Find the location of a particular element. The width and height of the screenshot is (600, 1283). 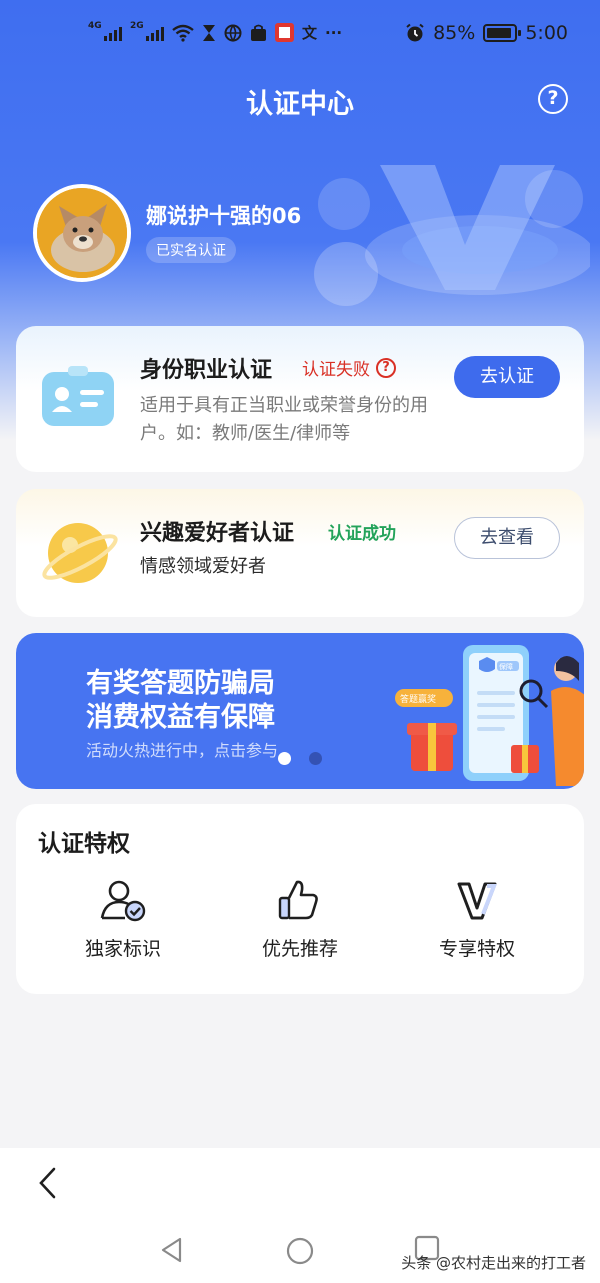

battery-percent: 85% is located at coordinates (454, 33).